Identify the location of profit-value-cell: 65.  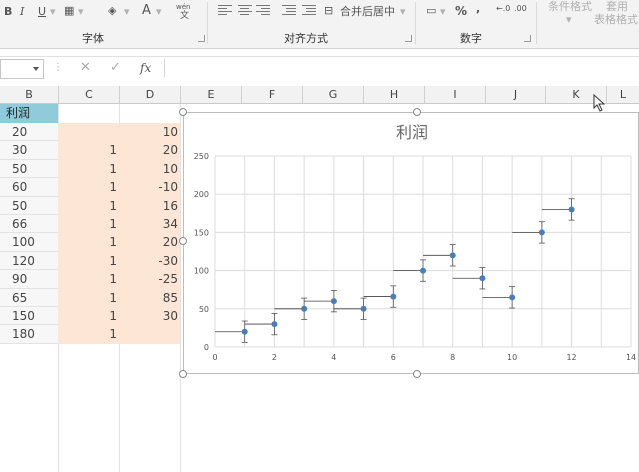
(29, 297).